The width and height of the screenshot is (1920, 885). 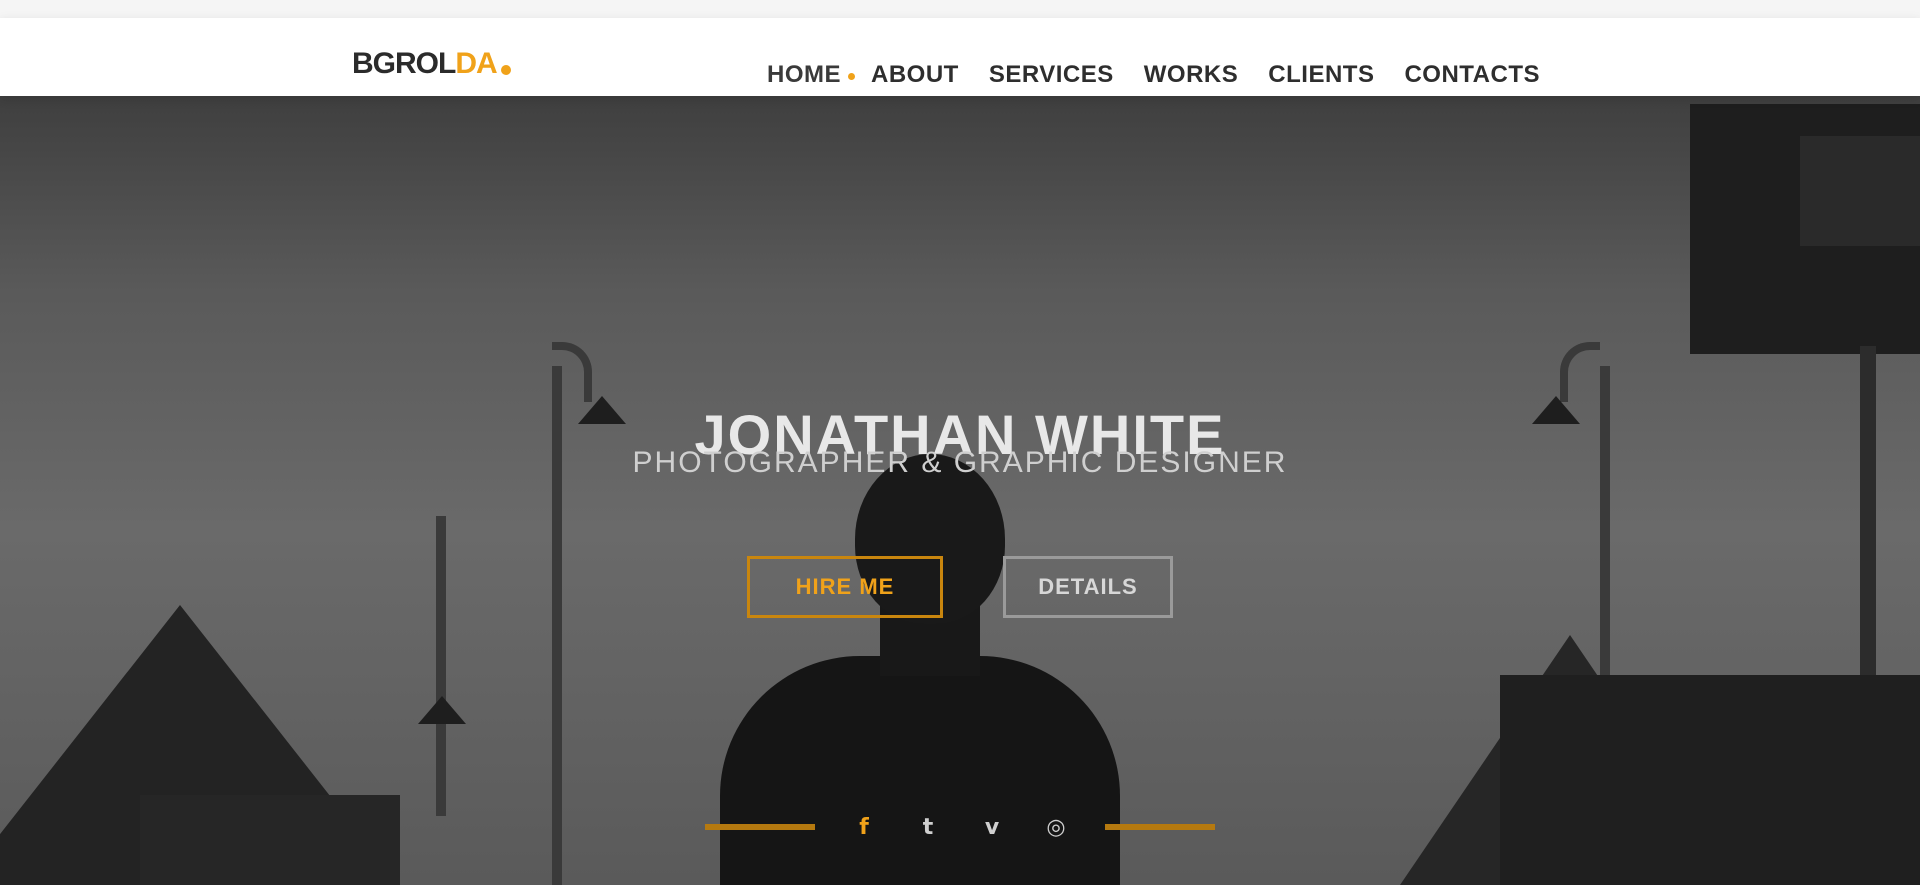 I want to click on hero-subtitle: PHOTOGRAPHER & GRAPHIC DESIGNER, so click(x=960, y=462).